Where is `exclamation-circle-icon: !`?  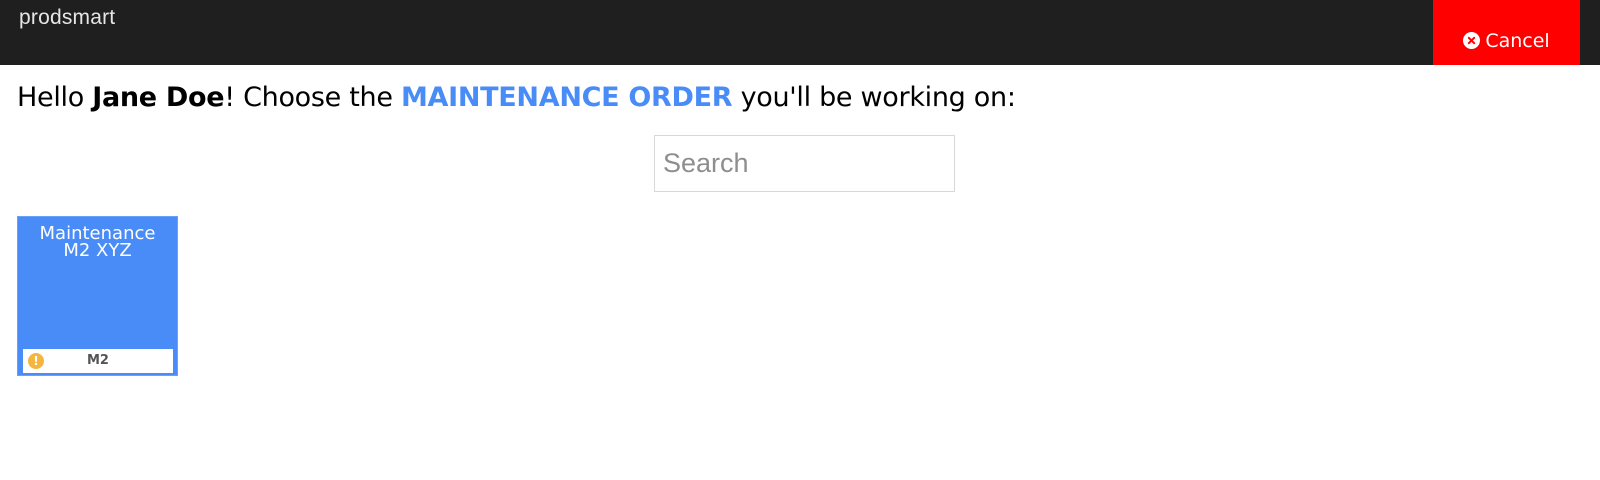 exclamation-circle-icon: ! is located at coordinates (36, 361).